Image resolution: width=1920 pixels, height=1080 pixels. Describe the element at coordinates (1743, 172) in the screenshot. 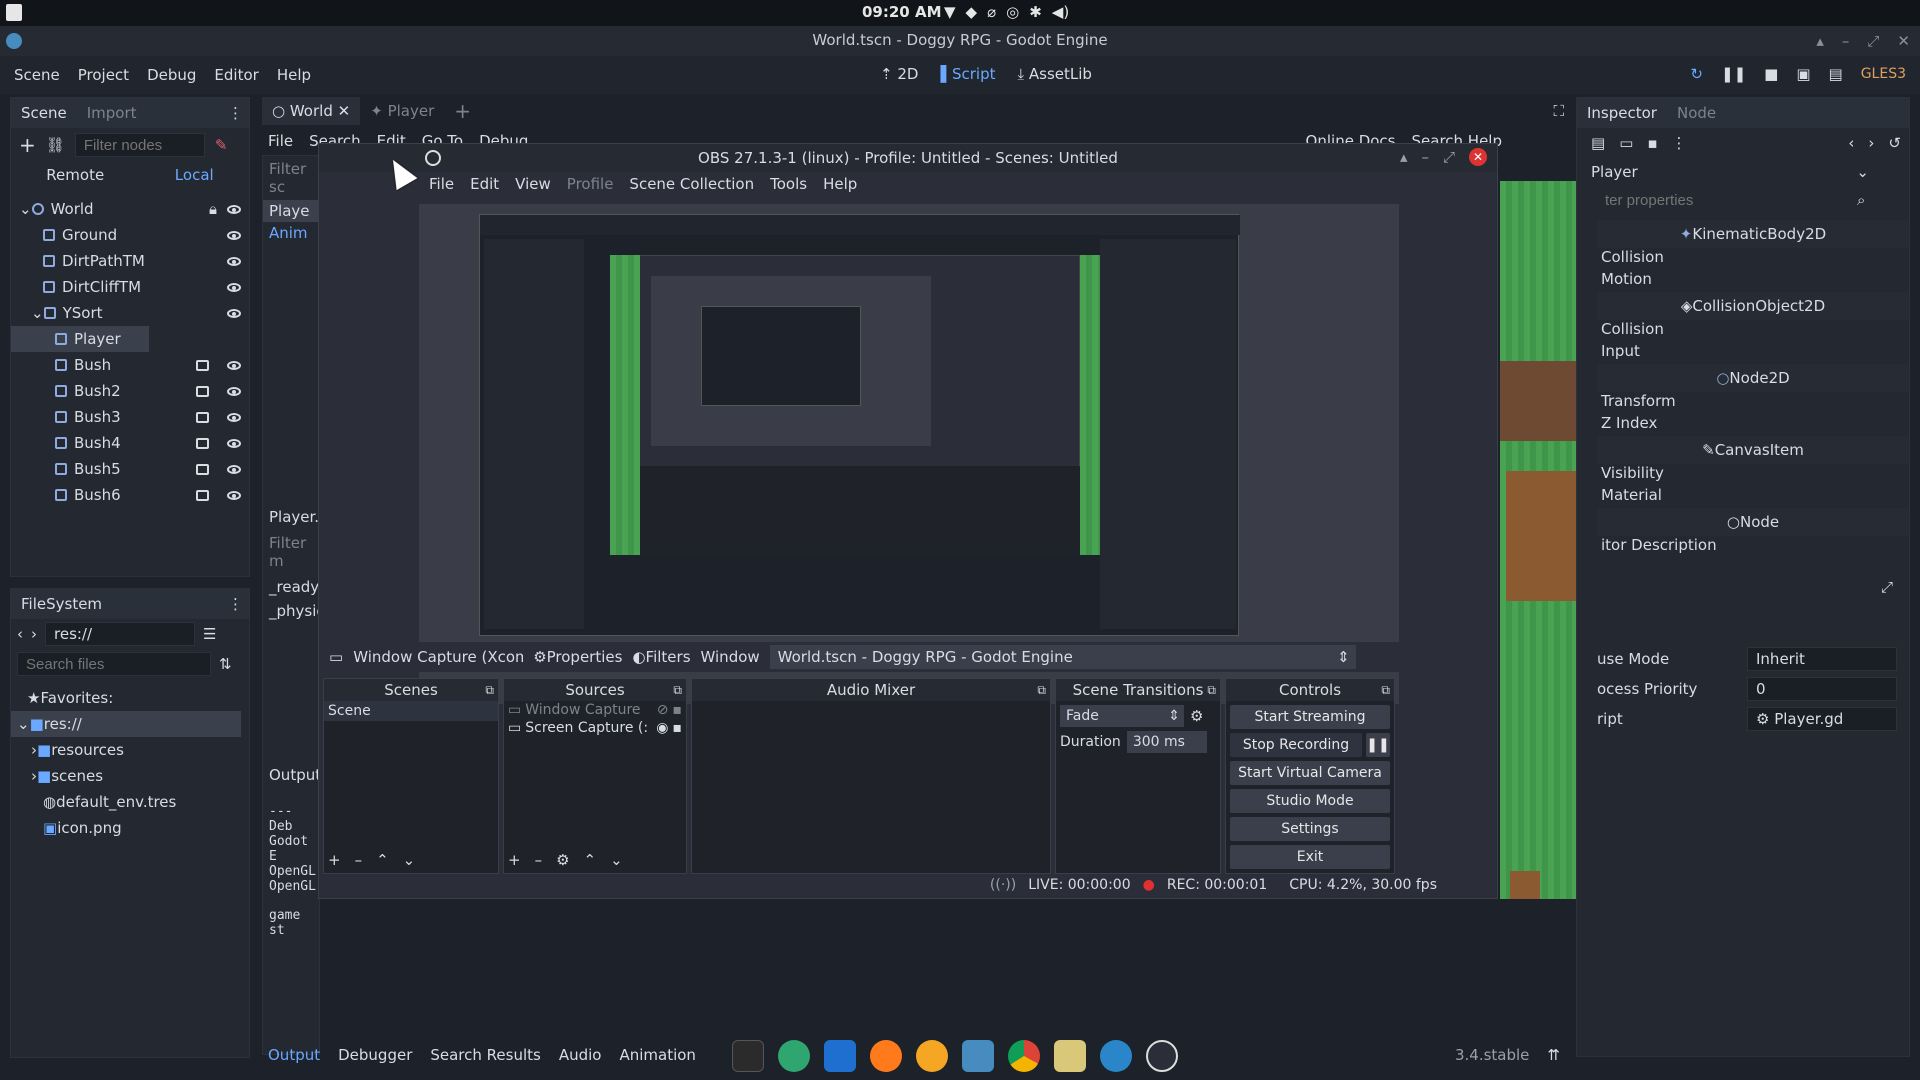

I see `object-selector: Player ⌄` at that location.